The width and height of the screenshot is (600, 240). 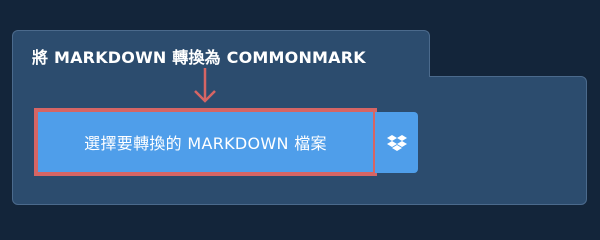 I want to click on panel-title: 將 MARKDOWN 轉換為 COMMONMARK, so click(x=199, y=57).